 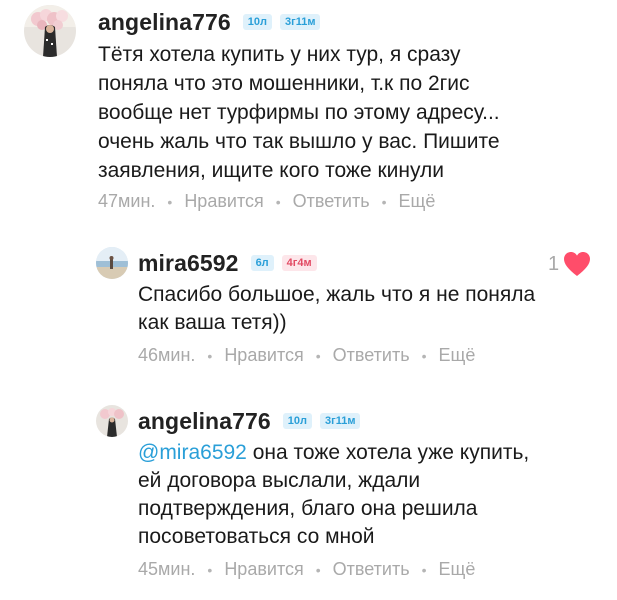 I want to click on account-age-badge: 6л, so click(x=262, y=263).